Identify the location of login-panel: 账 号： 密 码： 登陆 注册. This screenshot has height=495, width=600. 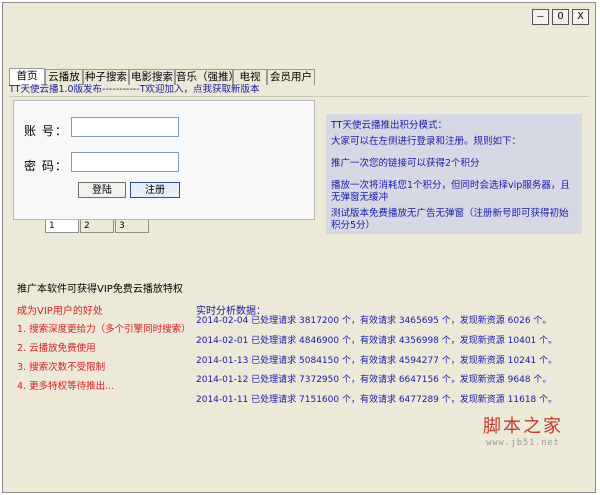
(164, 160).